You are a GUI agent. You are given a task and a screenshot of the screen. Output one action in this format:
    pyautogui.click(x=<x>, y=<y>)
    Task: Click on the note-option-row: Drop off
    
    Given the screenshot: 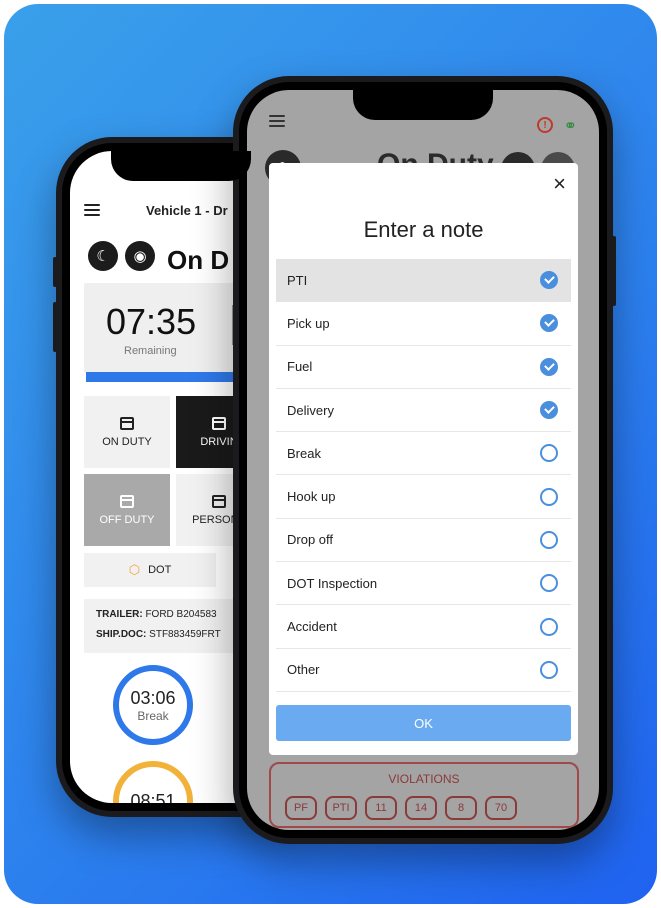 What is the action you would take?
    pyautogui.click(x=423, y=541)
    